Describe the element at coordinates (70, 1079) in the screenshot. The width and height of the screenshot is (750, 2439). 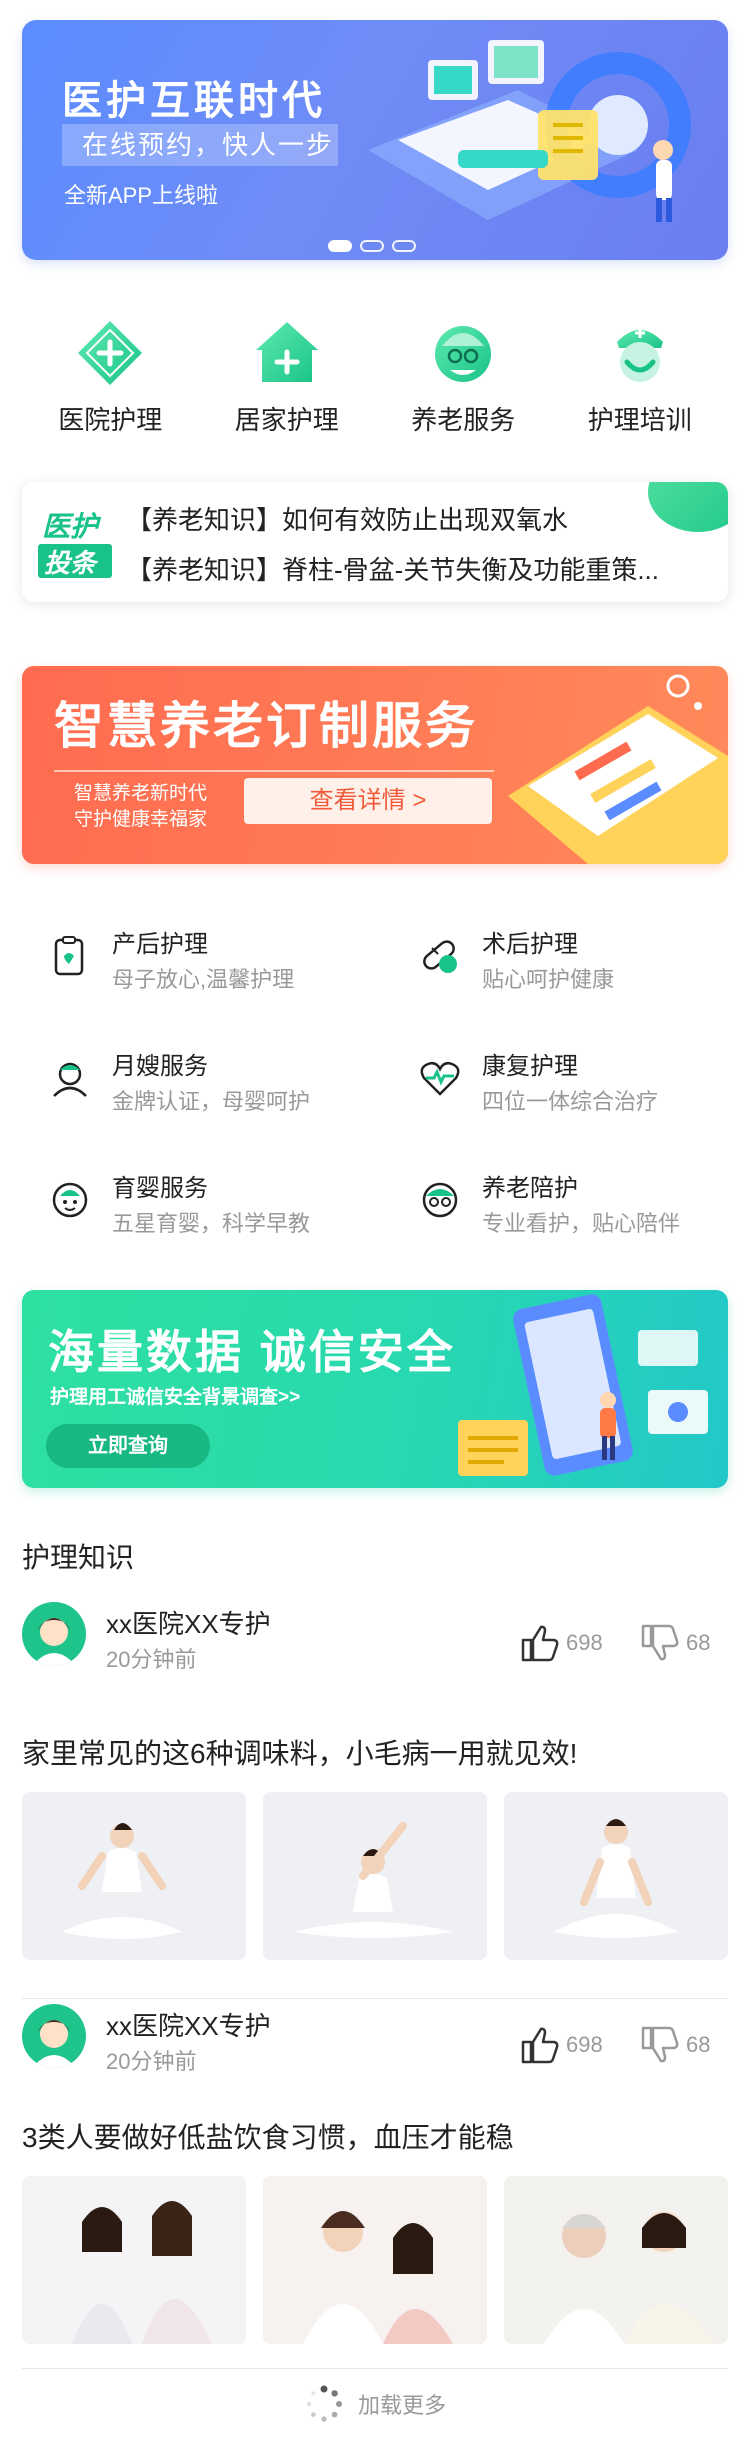
I see `nanny-icon` at that location.